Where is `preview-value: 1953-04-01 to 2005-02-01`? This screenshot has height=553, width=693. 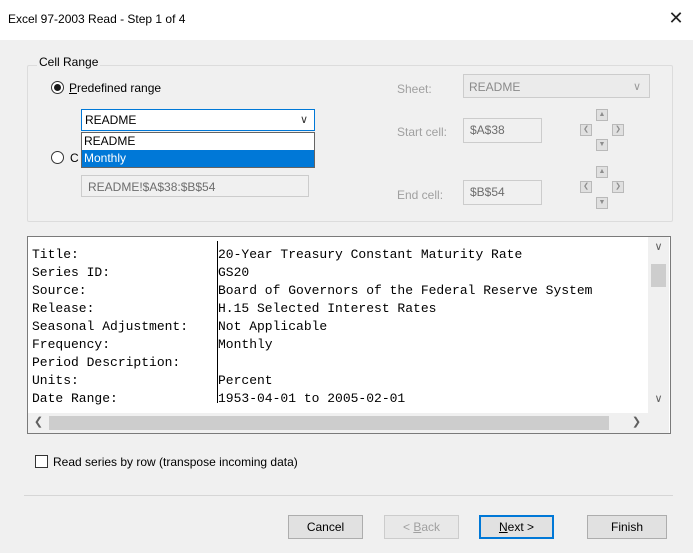 preview-value: 1953-04-01 to 2005-02-01 is located at coordinates (312, 398).